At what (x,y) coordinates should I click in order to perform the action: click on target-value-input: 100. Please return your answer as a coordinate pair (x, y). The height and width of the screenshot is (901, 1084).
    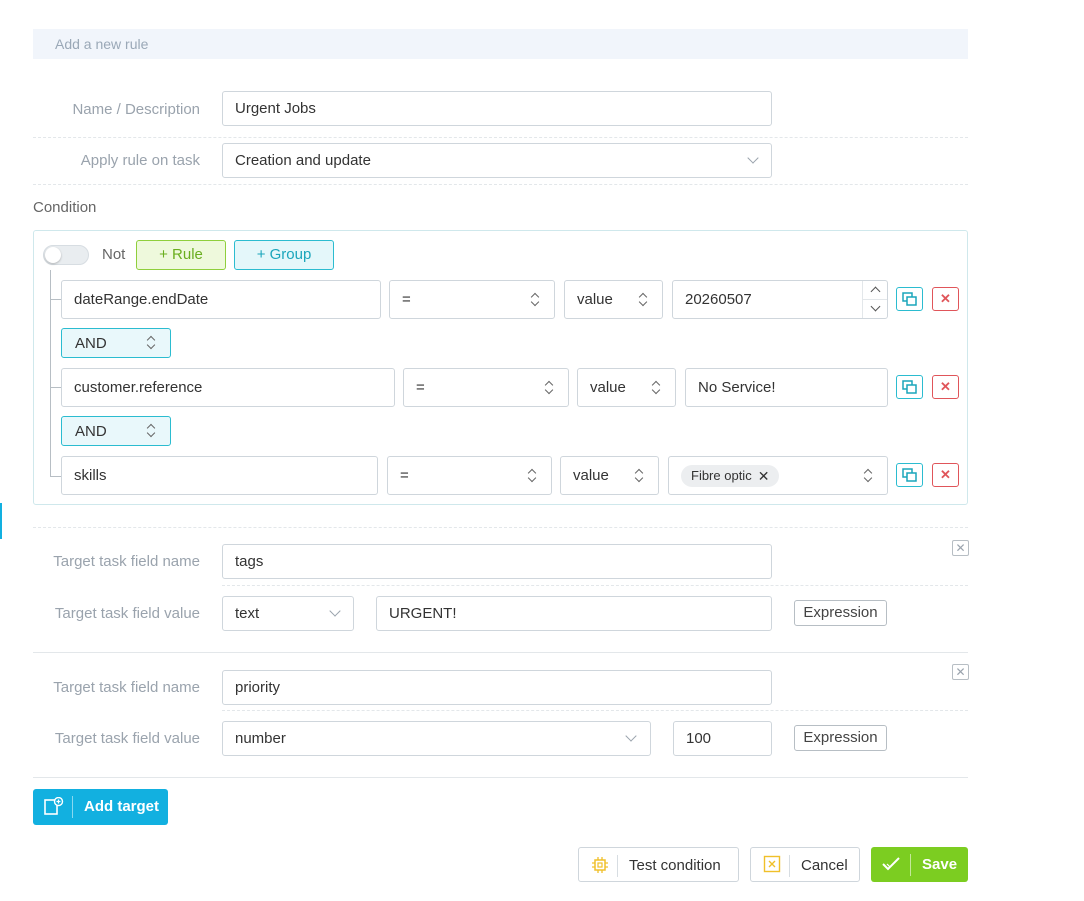
    Looking at the image, I should click on (722, 738).